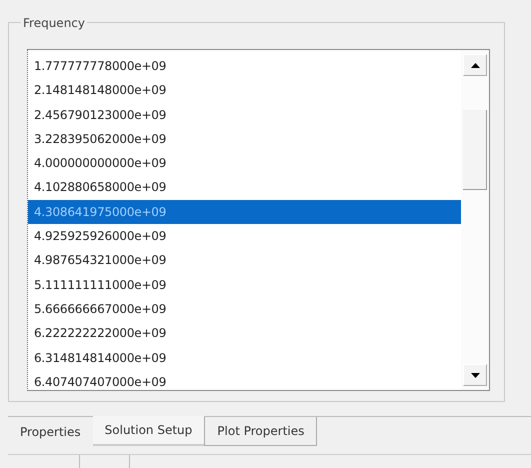 Image resolution: width=531 pixels, height=468 pixels. I want to click on scroll-down-button, so click(475, 375).